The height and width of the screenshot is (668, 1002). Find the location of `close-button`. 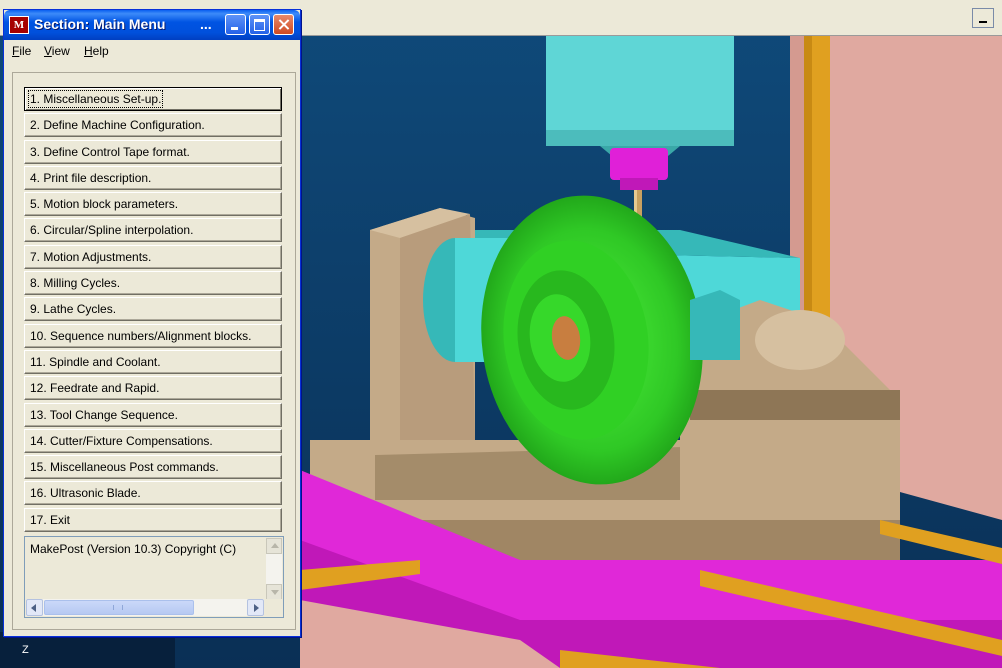

close-button is located at coordinates (283, 24).